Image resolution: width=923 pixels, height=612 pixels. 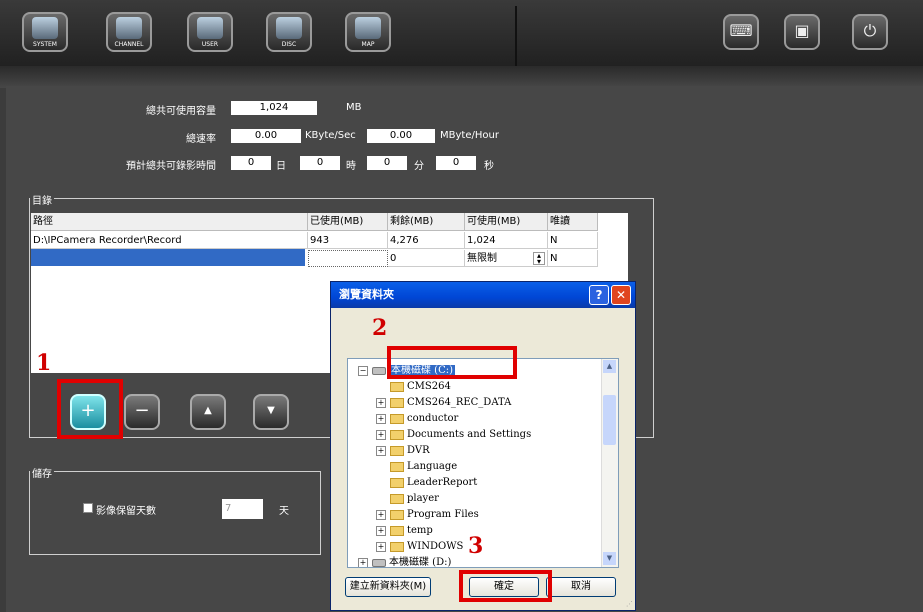 What do you see at coordinates (45, 28) in the screenshot?
I see `monitor-icon` at bounding box center [45, 28].